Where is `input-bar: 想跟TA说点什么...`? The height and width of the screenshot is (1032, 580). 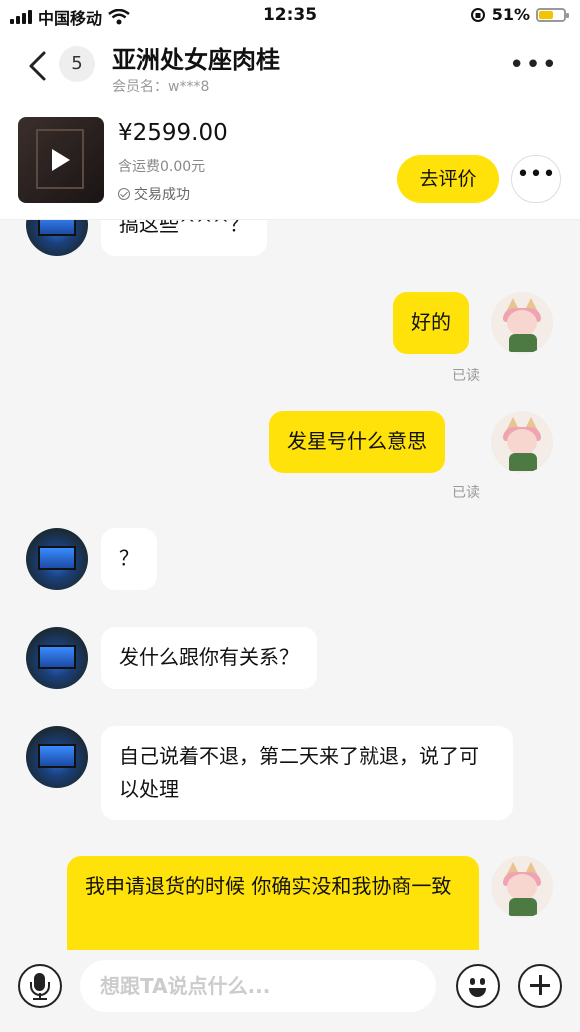 input-bar: 想跟TA说点什么... is located at coordinates (290, 991).